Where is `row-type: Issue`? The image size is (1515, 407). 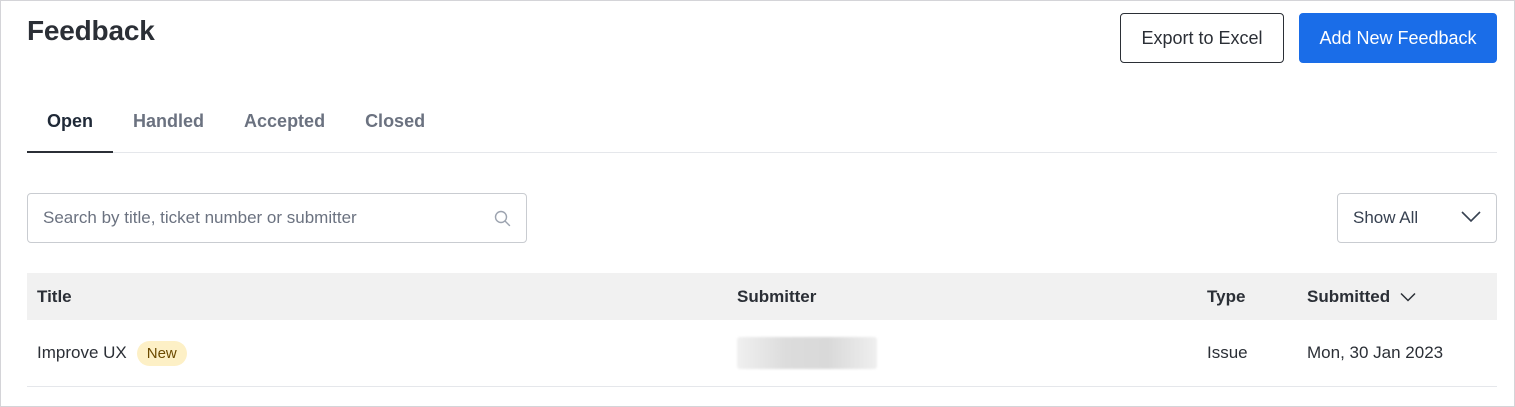 row-type: Issue is located at coordinates (1227, 352).